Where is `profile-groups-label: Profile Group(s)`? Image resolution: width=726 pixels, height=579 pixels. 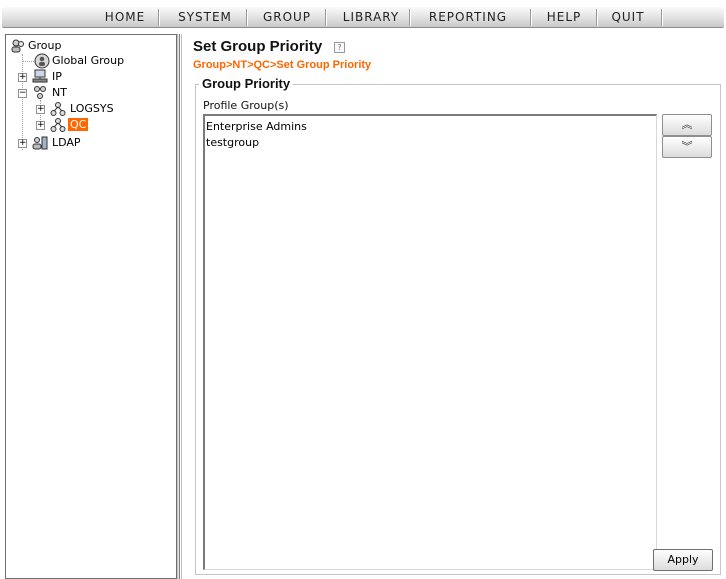 profile-groups-label: Profile Group(s) is located at coordinates (246, 105).